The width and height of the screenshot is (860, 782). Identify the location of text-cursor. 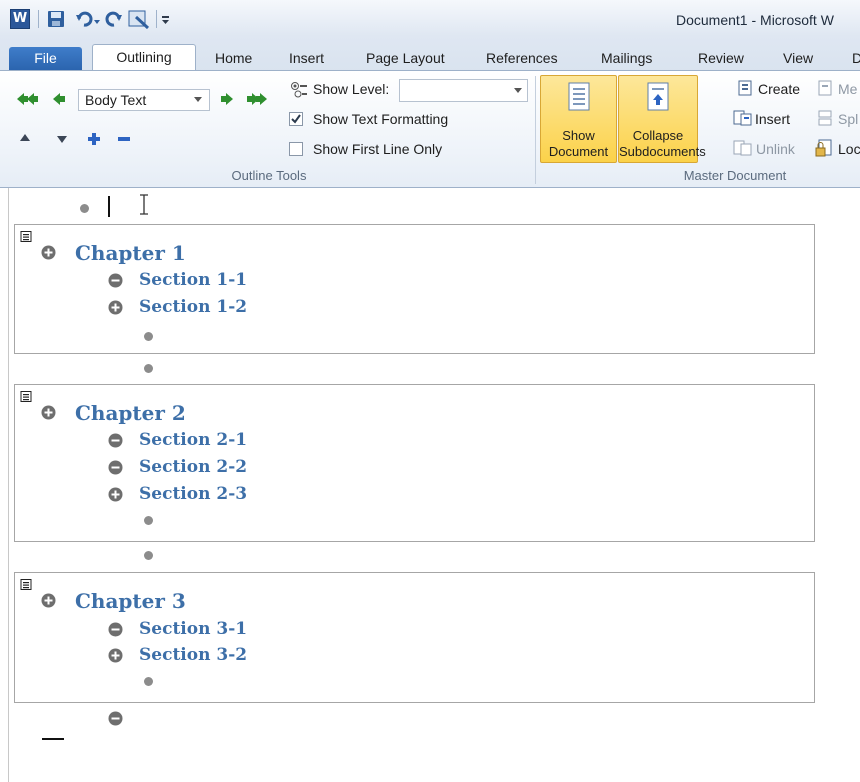
(109, 206).